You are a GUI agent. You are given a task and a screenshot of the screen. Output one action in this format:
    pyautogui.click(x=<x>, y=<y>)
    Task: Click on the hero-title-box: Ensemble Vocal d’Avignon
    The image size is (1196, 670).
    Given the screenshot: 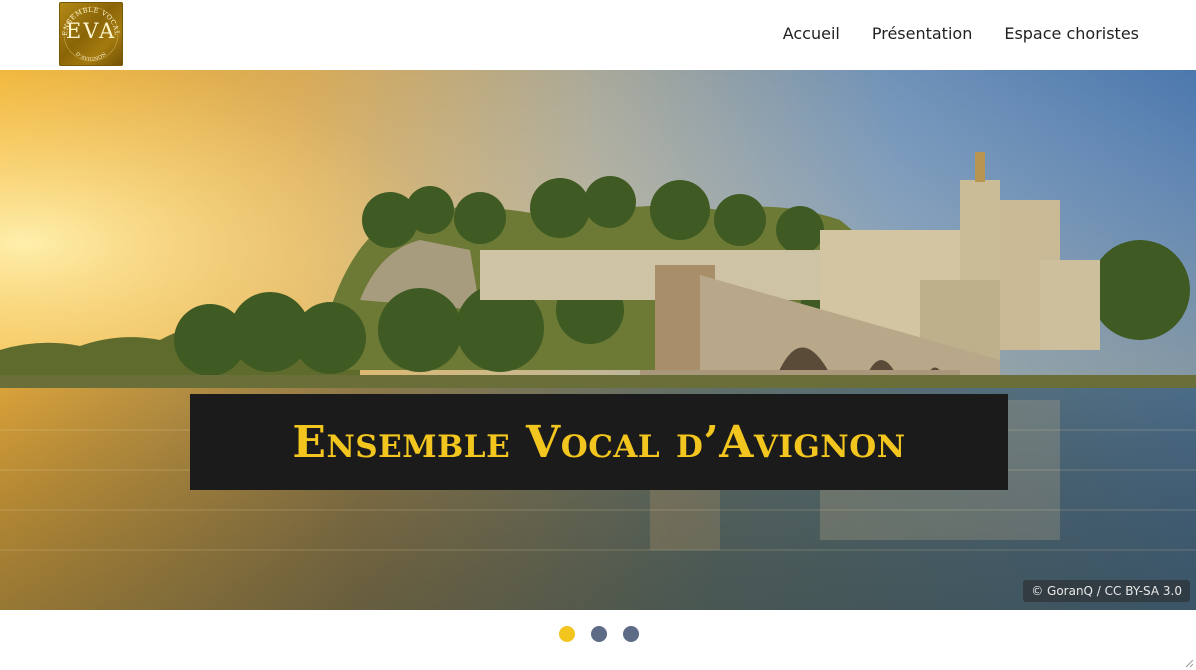 What is the action you would take?
    pyautogui.click(x=599, y=442)
    